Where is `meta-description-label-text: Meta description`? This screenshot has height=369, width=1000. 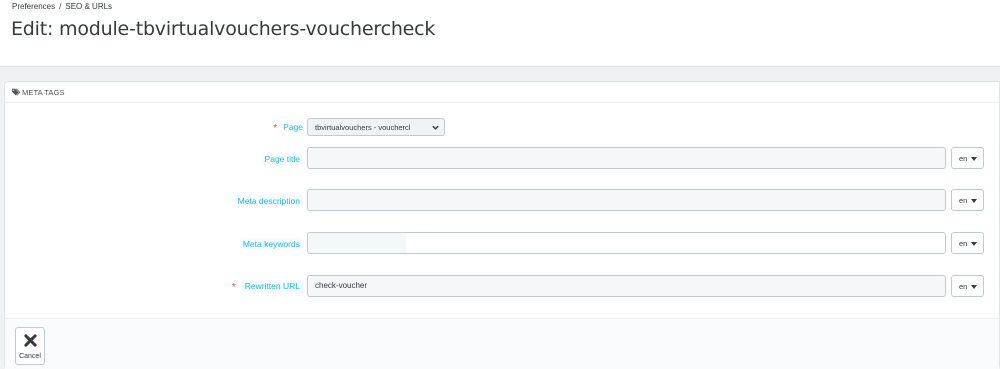 meta-description-label-text: Meta description is located at coordinates (268, 201).